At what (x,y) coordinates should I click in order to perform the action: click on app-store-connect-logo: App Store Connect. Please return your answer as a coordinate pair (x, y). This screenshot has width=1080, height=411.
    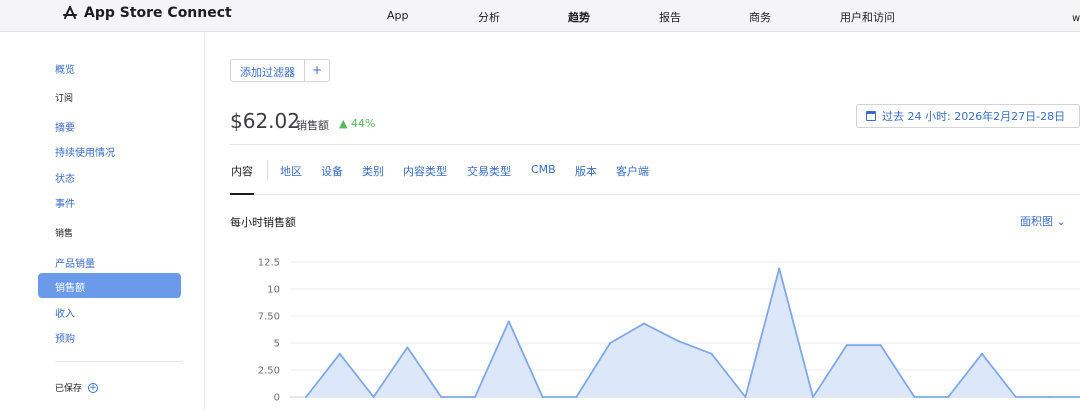
    Looking at the image, I should click on (147, 13).